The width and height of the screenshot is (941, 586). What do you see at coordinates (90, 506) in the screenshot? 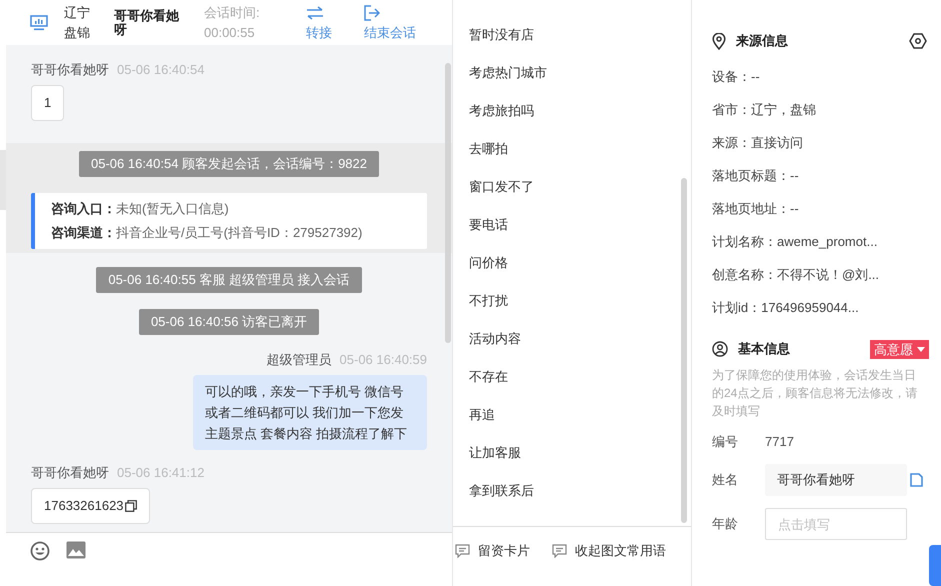
I see `message-bubble: 17633261623` at bounding box center [90, 506].